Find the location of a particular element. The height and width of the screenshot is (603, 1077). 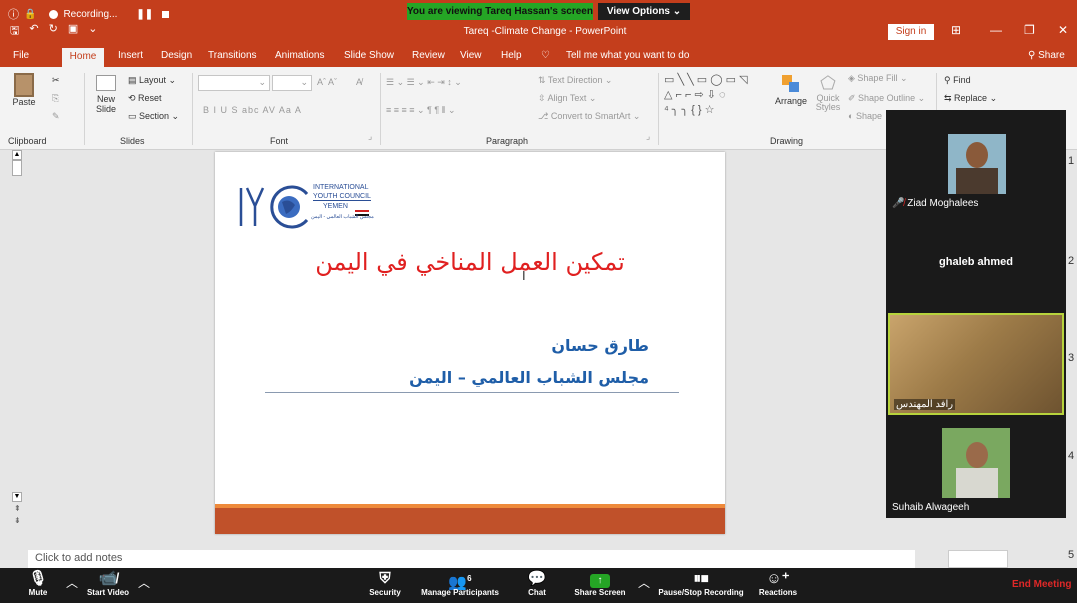

quick-styles-label: Quick Styles is located at coordinates (828, 102).